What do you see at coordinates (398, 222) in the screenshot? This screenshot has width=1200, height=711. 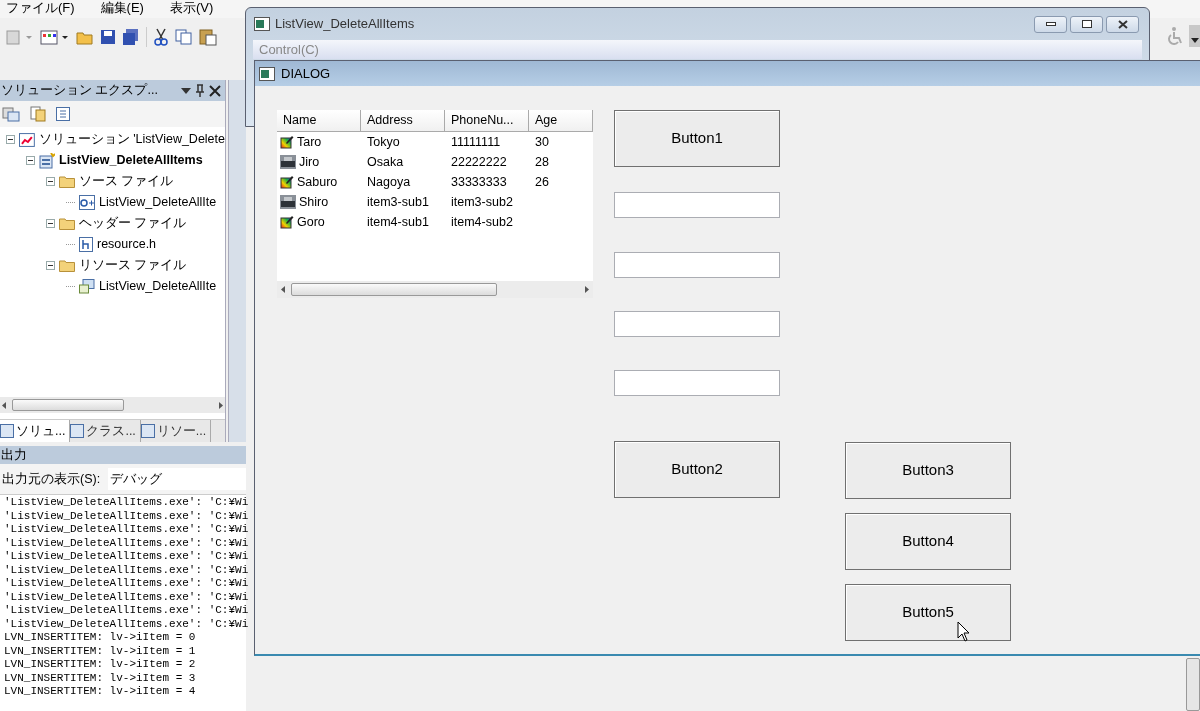 I see `list-cell-text: item4-sub1` at bounding box center [398, 222].